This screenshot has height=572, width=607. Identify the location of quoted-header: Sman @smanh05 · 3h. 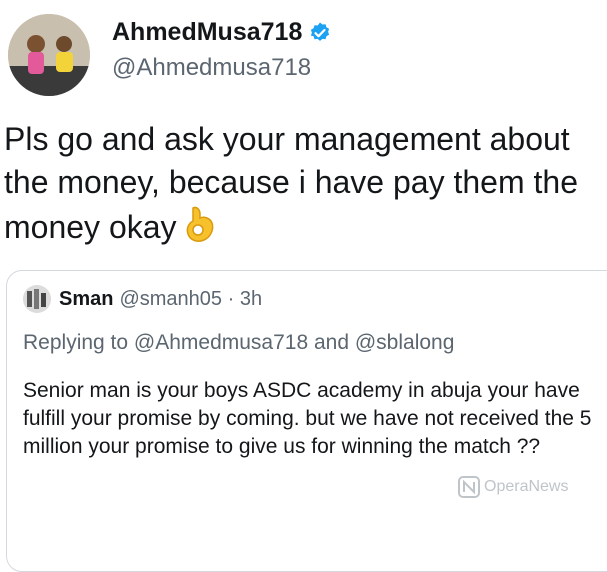
(142, 299).